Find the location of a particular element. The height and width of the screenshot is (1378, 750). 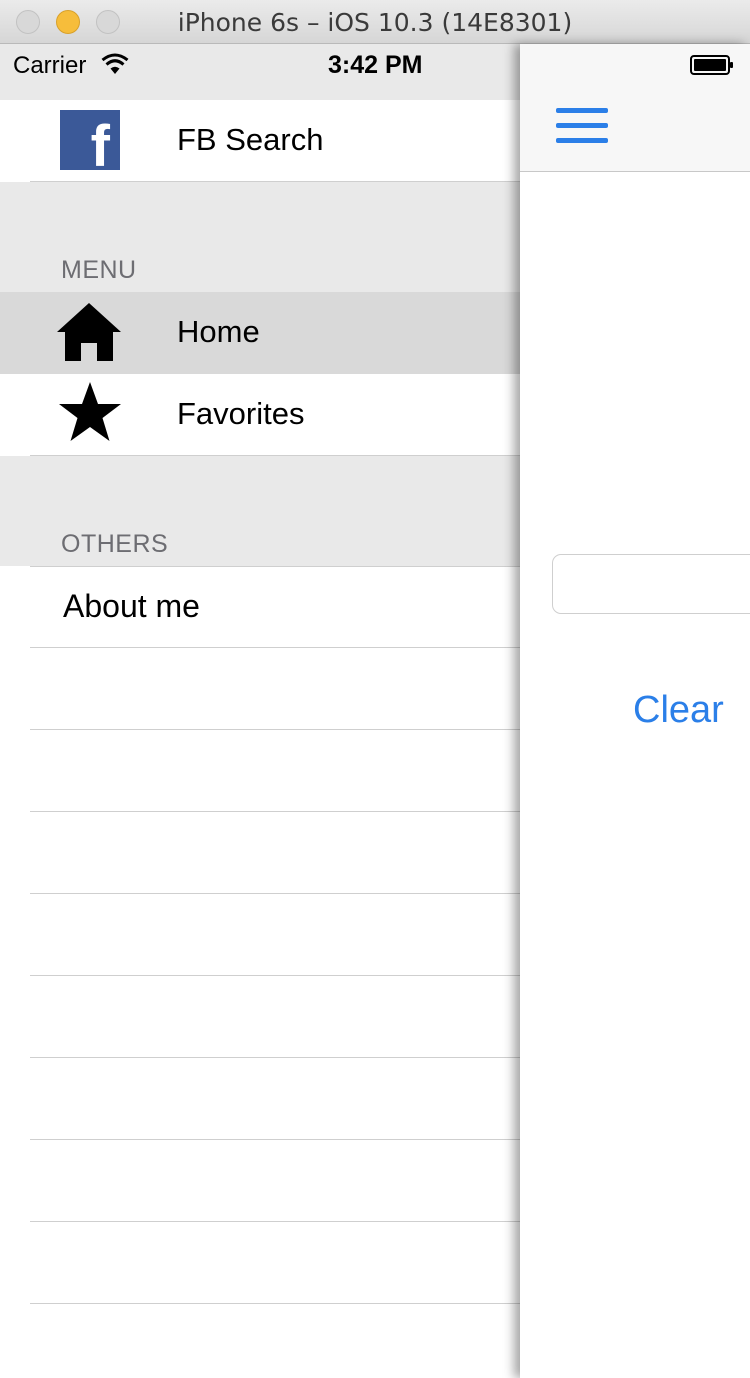

wifi-icon is located at coordinates (115, 63).